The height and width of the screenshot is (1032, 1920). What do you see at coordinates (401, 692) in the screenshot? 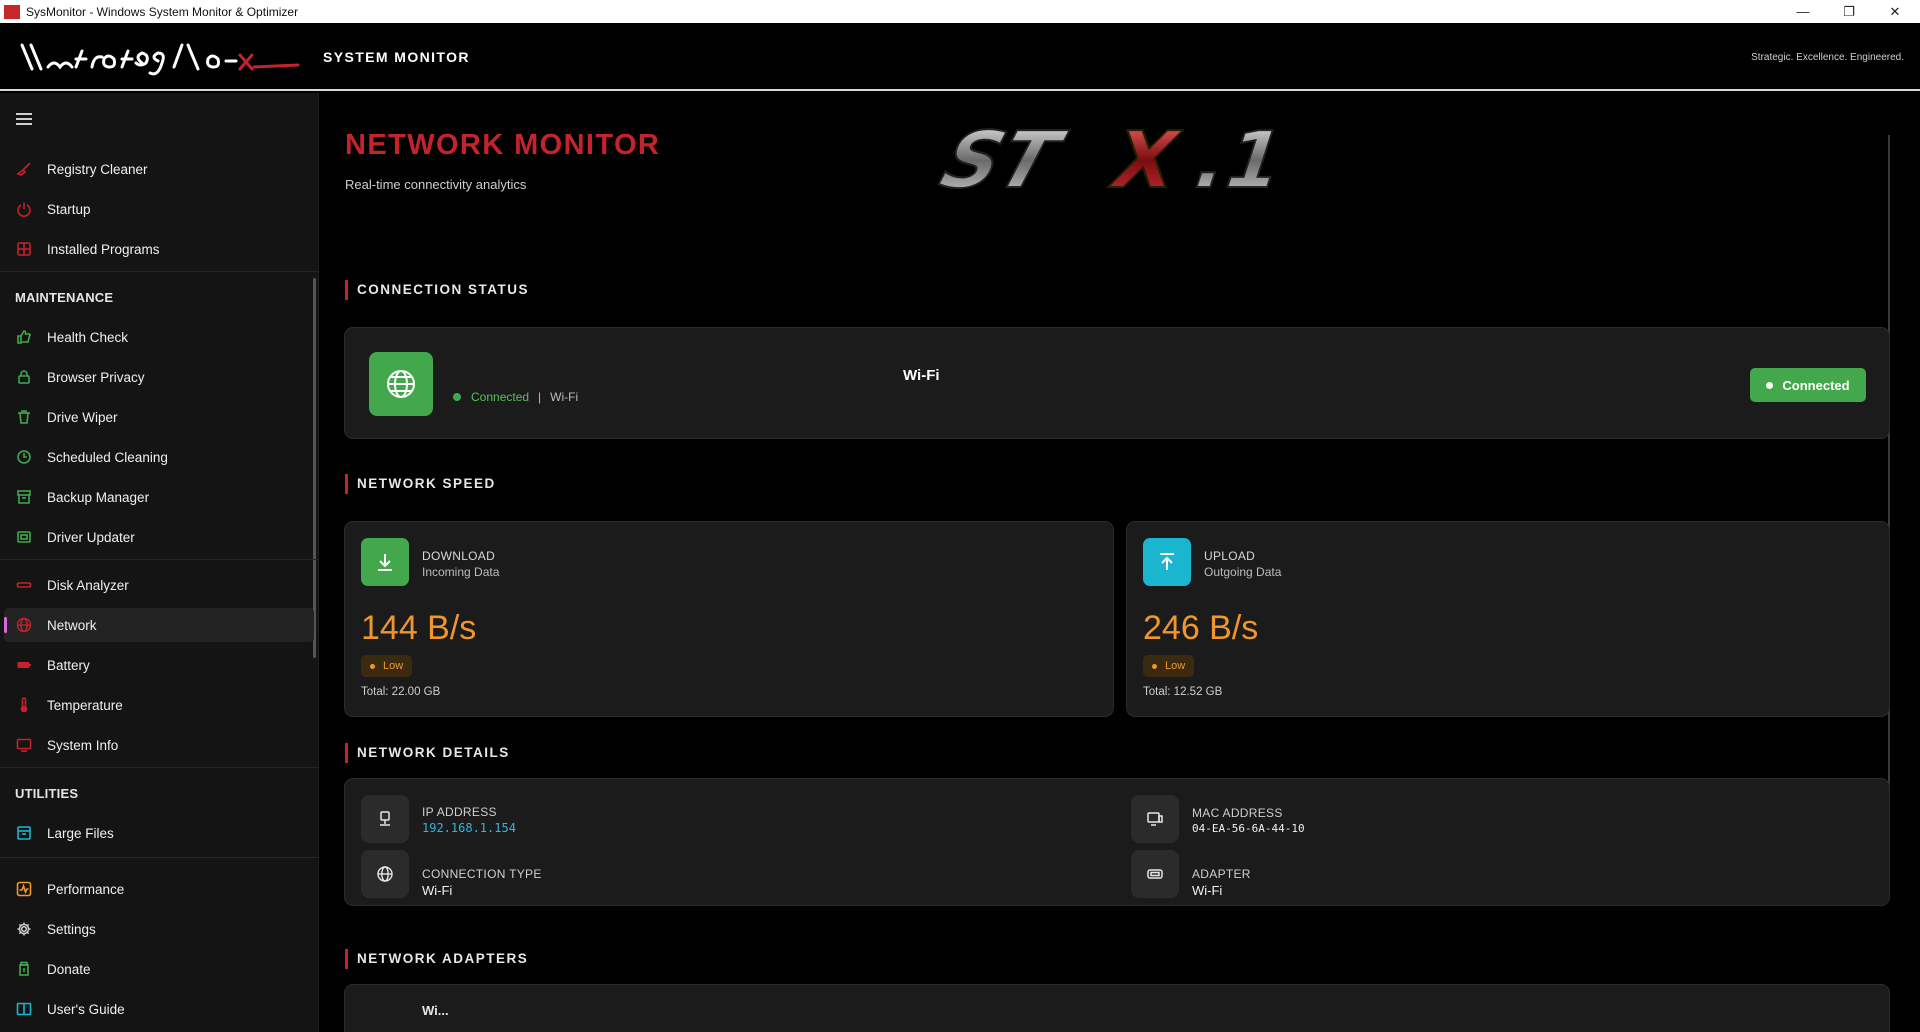
I see `download-total: Total: 22.00 GB` at bounding box center [401, 692].